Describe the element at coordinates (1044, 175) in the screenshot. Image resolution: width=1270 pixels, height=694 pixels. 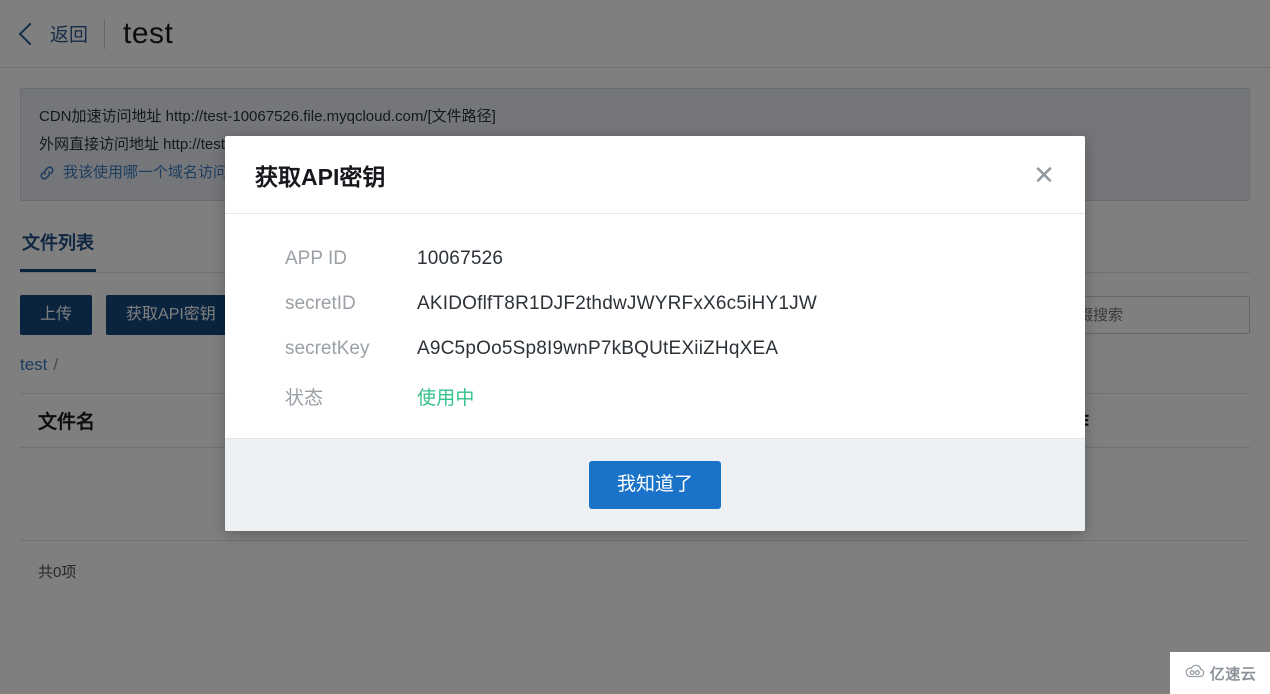
I see `close-icon: ✕` at that location.